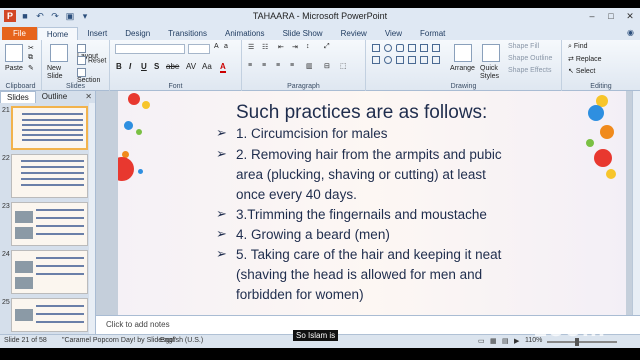 This screenshot has width=640, height=360. What do you see at coordinates (388, 60) in the screenshot?
I see `circle-shape-icon` at bounding box center [388, 60].